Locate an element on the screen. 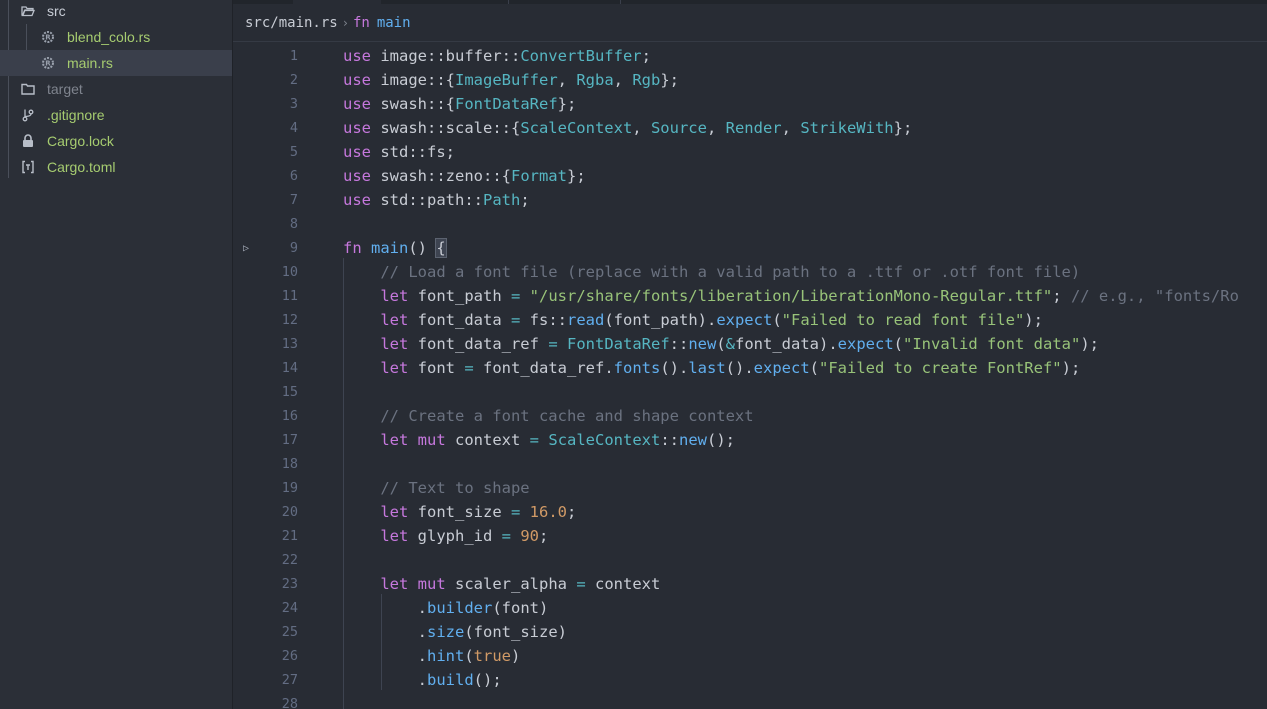  line-number: 12 is located at coordinates (289, 320).